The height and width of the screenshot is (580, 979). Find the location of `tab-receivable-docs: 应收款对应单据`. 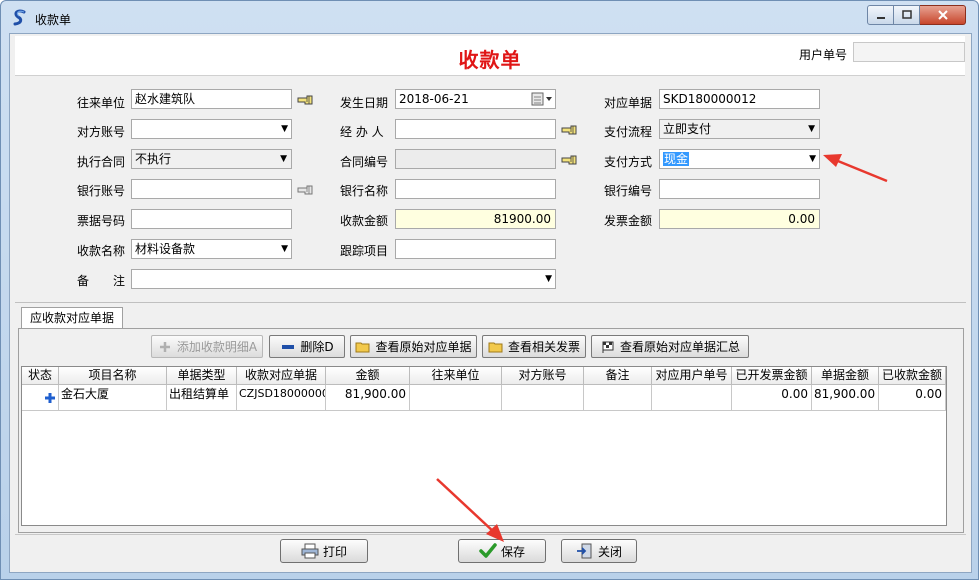

tab-receivable-docs: 应收款对应单据 is located at coordinates (72, 318).